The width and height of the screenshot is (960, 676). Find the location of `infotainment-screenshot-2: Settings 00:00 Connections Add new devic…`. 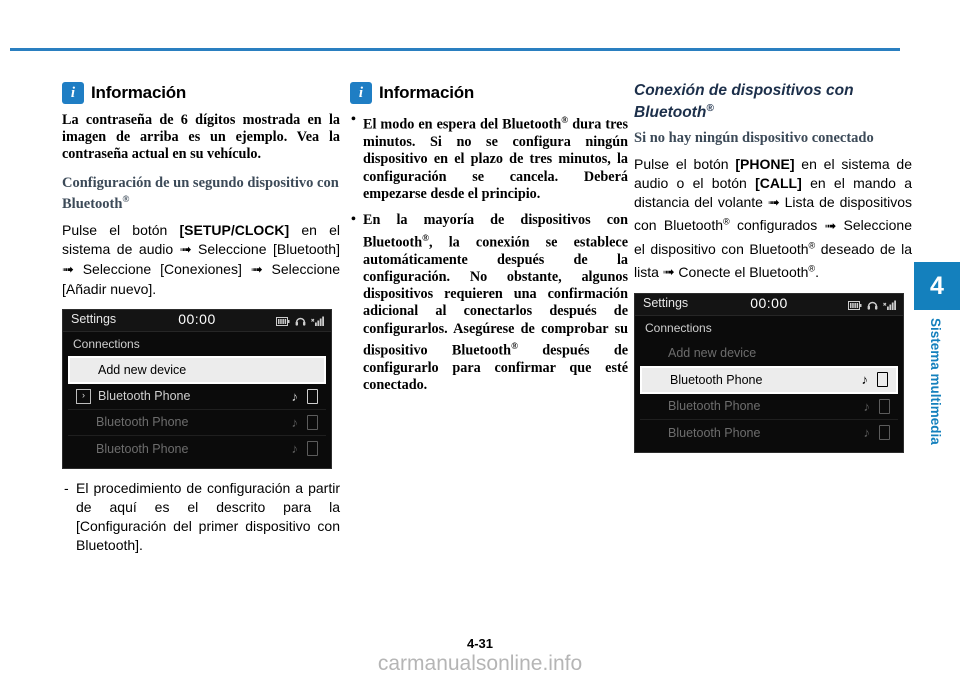

infotainment-screenshot-2: Settings 00:00 Connections Add new devic… is located at coordinates (769, 372).